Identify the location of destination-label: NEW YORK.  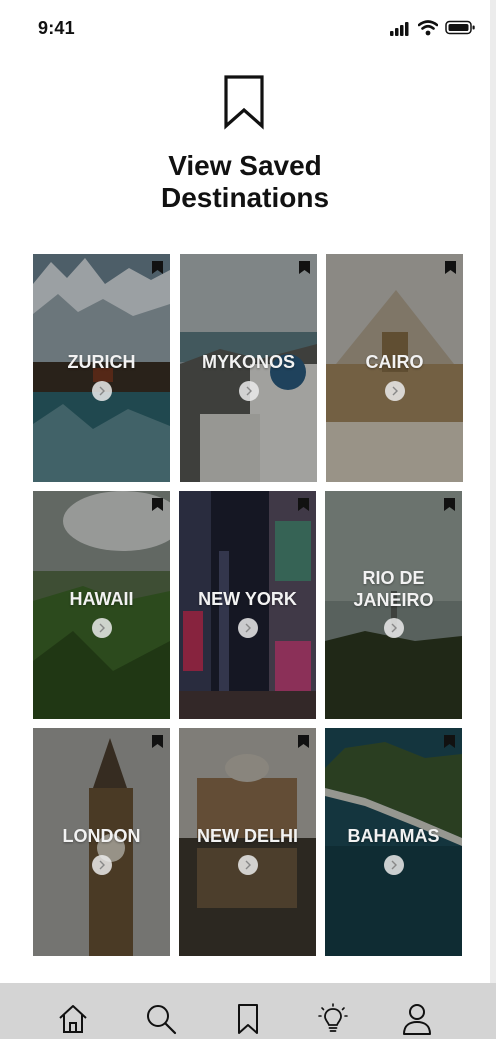
(247, 599).